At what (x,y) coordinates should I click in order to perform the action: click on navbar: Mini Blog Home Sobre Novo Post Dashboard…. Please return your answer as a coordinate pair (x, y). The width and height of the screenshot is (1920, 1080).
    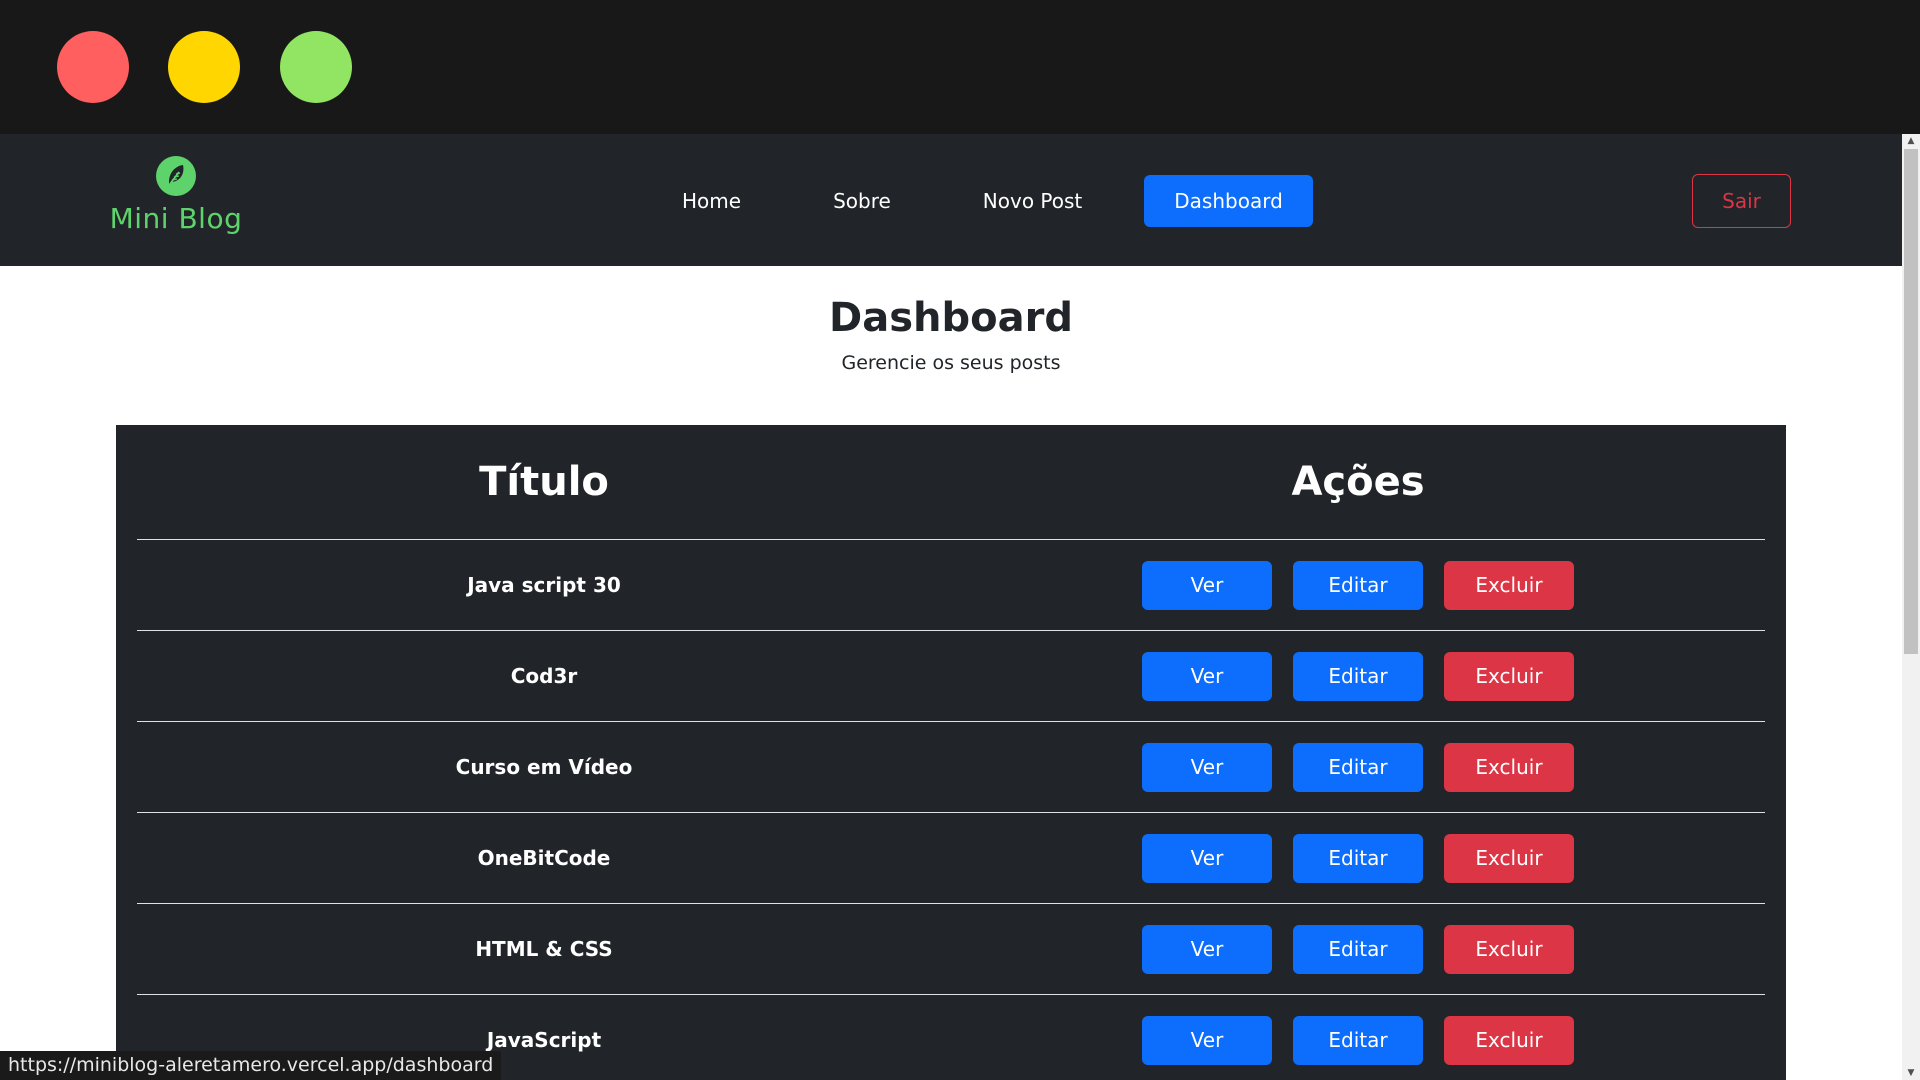
    Looking at the image, I should click on (951, 200).